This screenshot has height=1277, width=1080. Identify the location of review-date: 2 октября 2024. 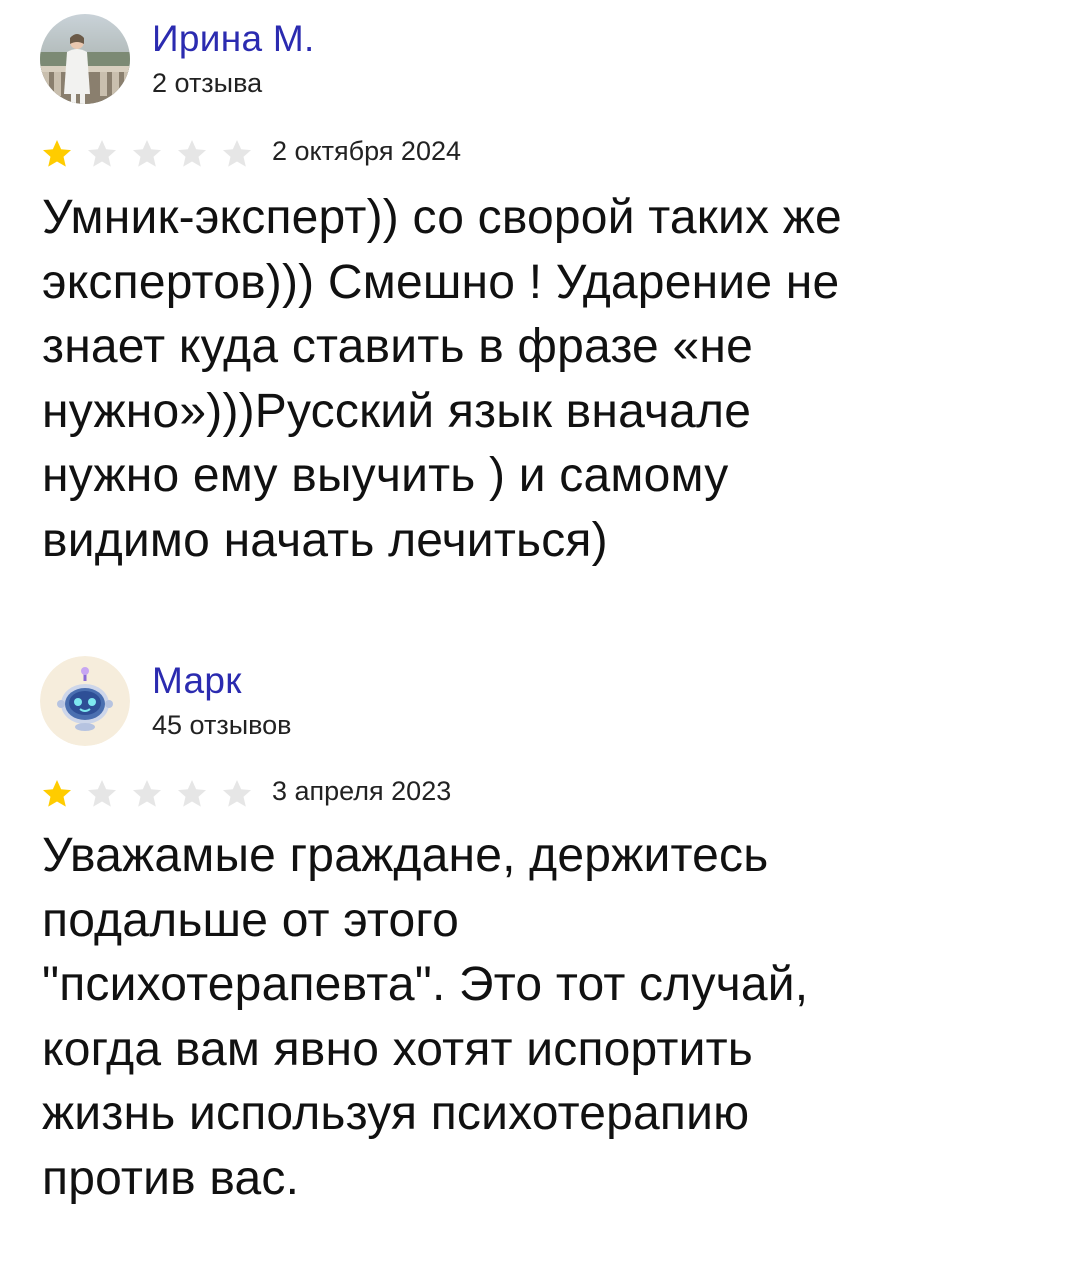
(366, 151).